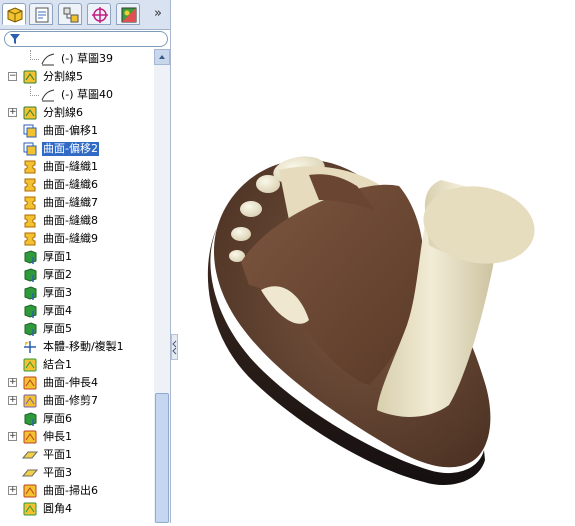  What do you see at coordinates (77, 311) in the screenshot?
I see `tree-row: 厚面4` at bounding box center [77, 311].